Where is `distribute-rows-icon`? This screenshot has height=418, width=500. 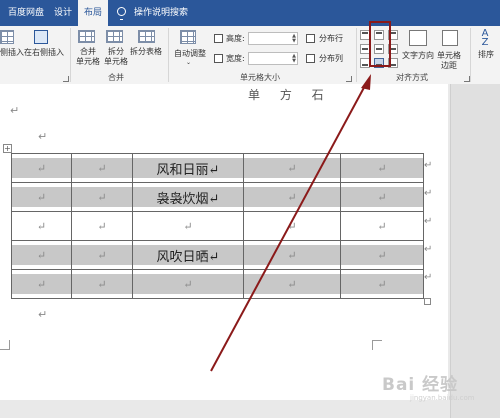 distribute-rows-icon is located at coordinates (310, 38).